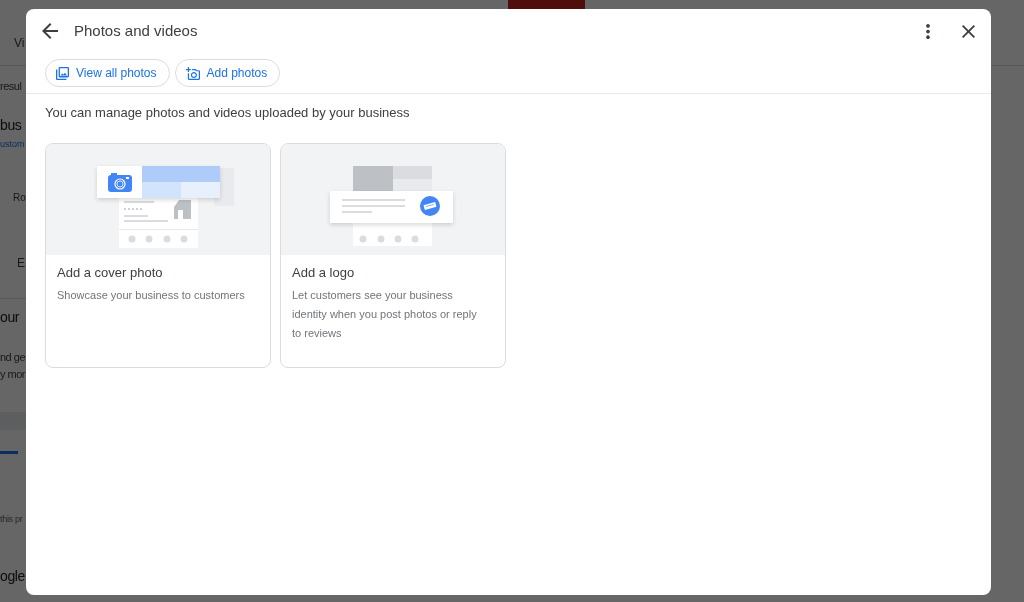 This screenshot has width=1024, height=602. Describe the element at coordinates (136, 30) in the screenshot. I see `dialog-title: Photos and videos` at that location.